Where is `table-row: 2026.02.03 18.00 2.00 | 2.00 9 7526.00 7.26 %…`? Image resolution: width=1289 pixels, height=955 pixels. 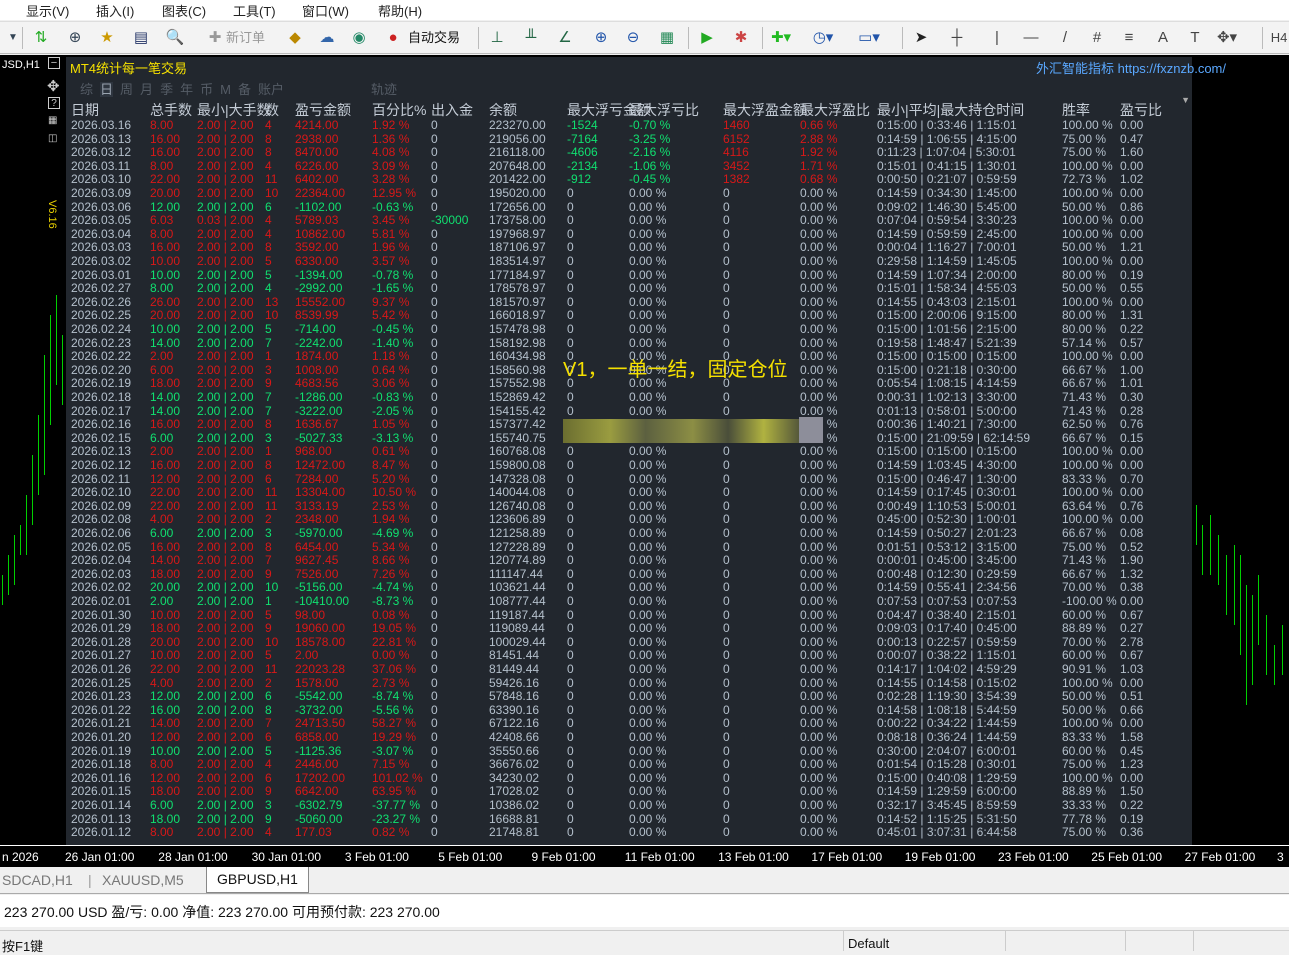
table-row: 2026.02.03 18.00 2.00 | 2.00 9 7526.00 7.26 %… is located at coordinates (629, 574).